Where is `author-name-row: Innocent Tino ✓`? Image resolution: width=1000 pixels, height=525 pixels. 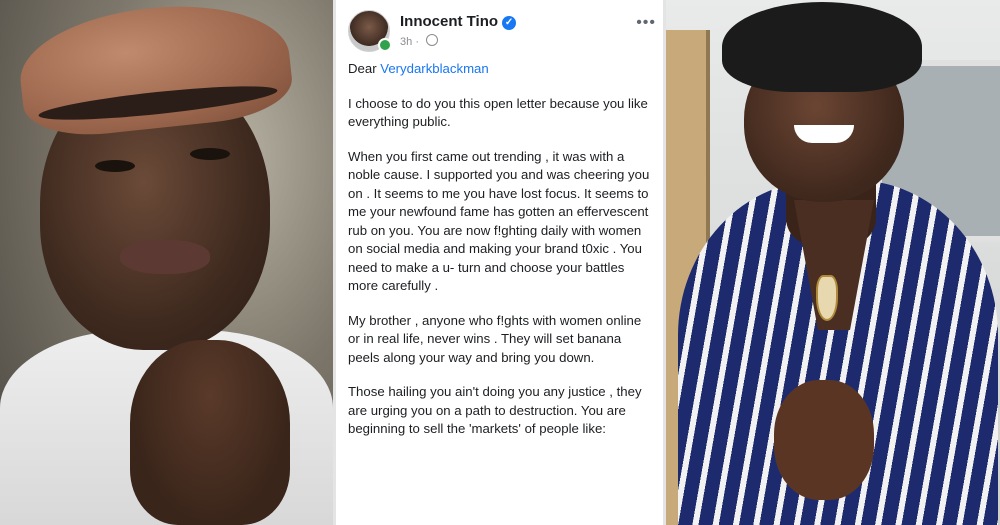
author-name-row: Innocent Tino ✓ is located at coordinates (458, 21).